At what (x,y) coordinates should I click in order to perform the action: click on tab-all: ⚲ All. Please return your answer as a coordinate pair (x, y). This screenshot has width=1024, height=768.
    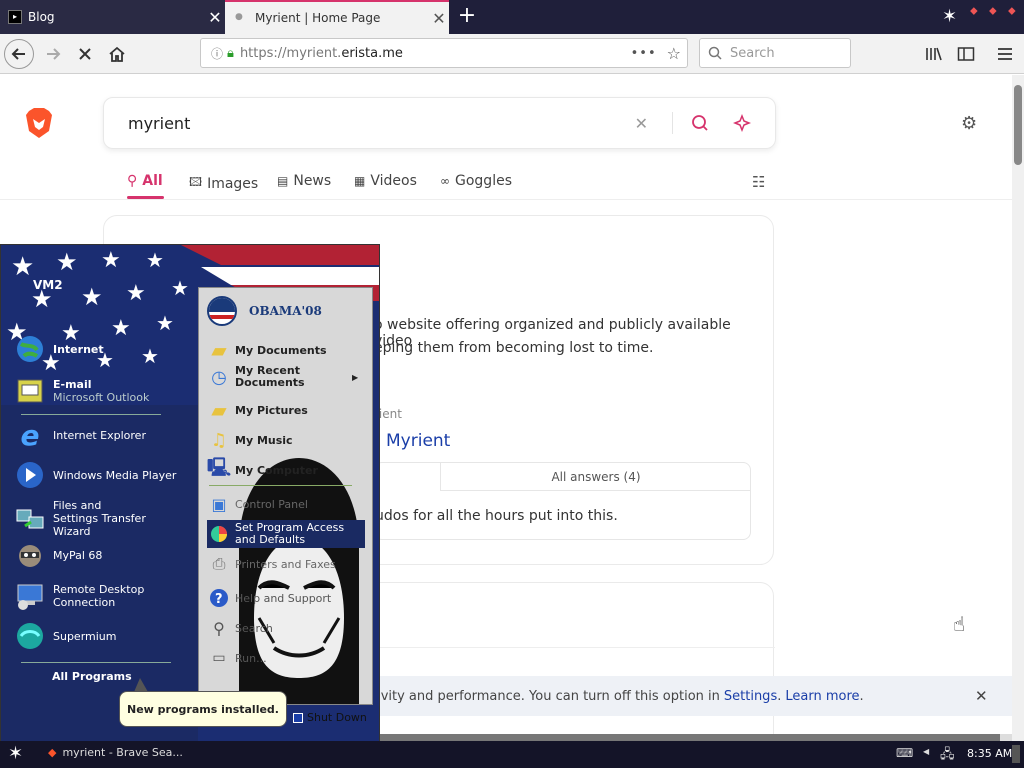
    Looking at the image, I should click on (145, 181).